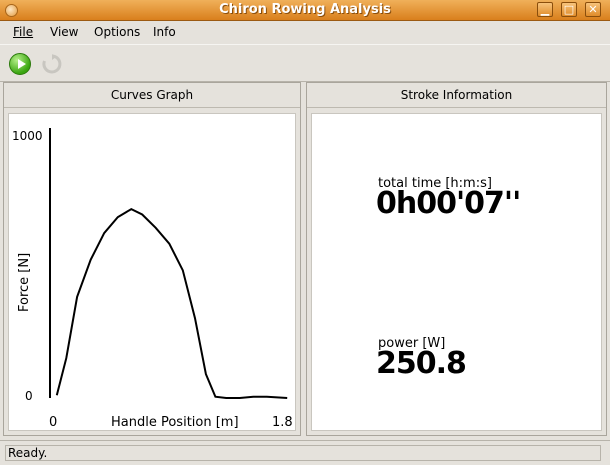 The height and width of the screenshot is (465, 610). Describe the element at coordinates (152, 95) in the screenshot. I see `curves-panel-title: Curves Graph` at that location.